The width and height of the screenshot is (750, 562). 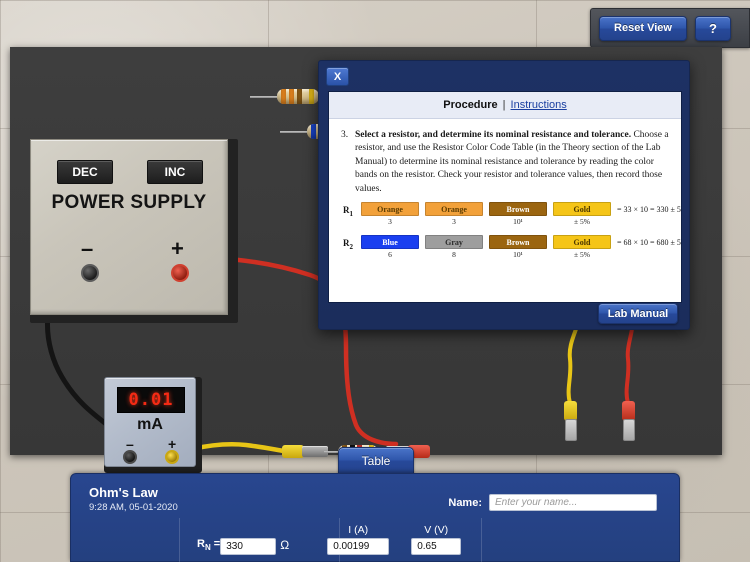 What do you see at coordinates (376, 460) in the screenshot?
I see `tab-table: Table` at bounding box center [376, 460].